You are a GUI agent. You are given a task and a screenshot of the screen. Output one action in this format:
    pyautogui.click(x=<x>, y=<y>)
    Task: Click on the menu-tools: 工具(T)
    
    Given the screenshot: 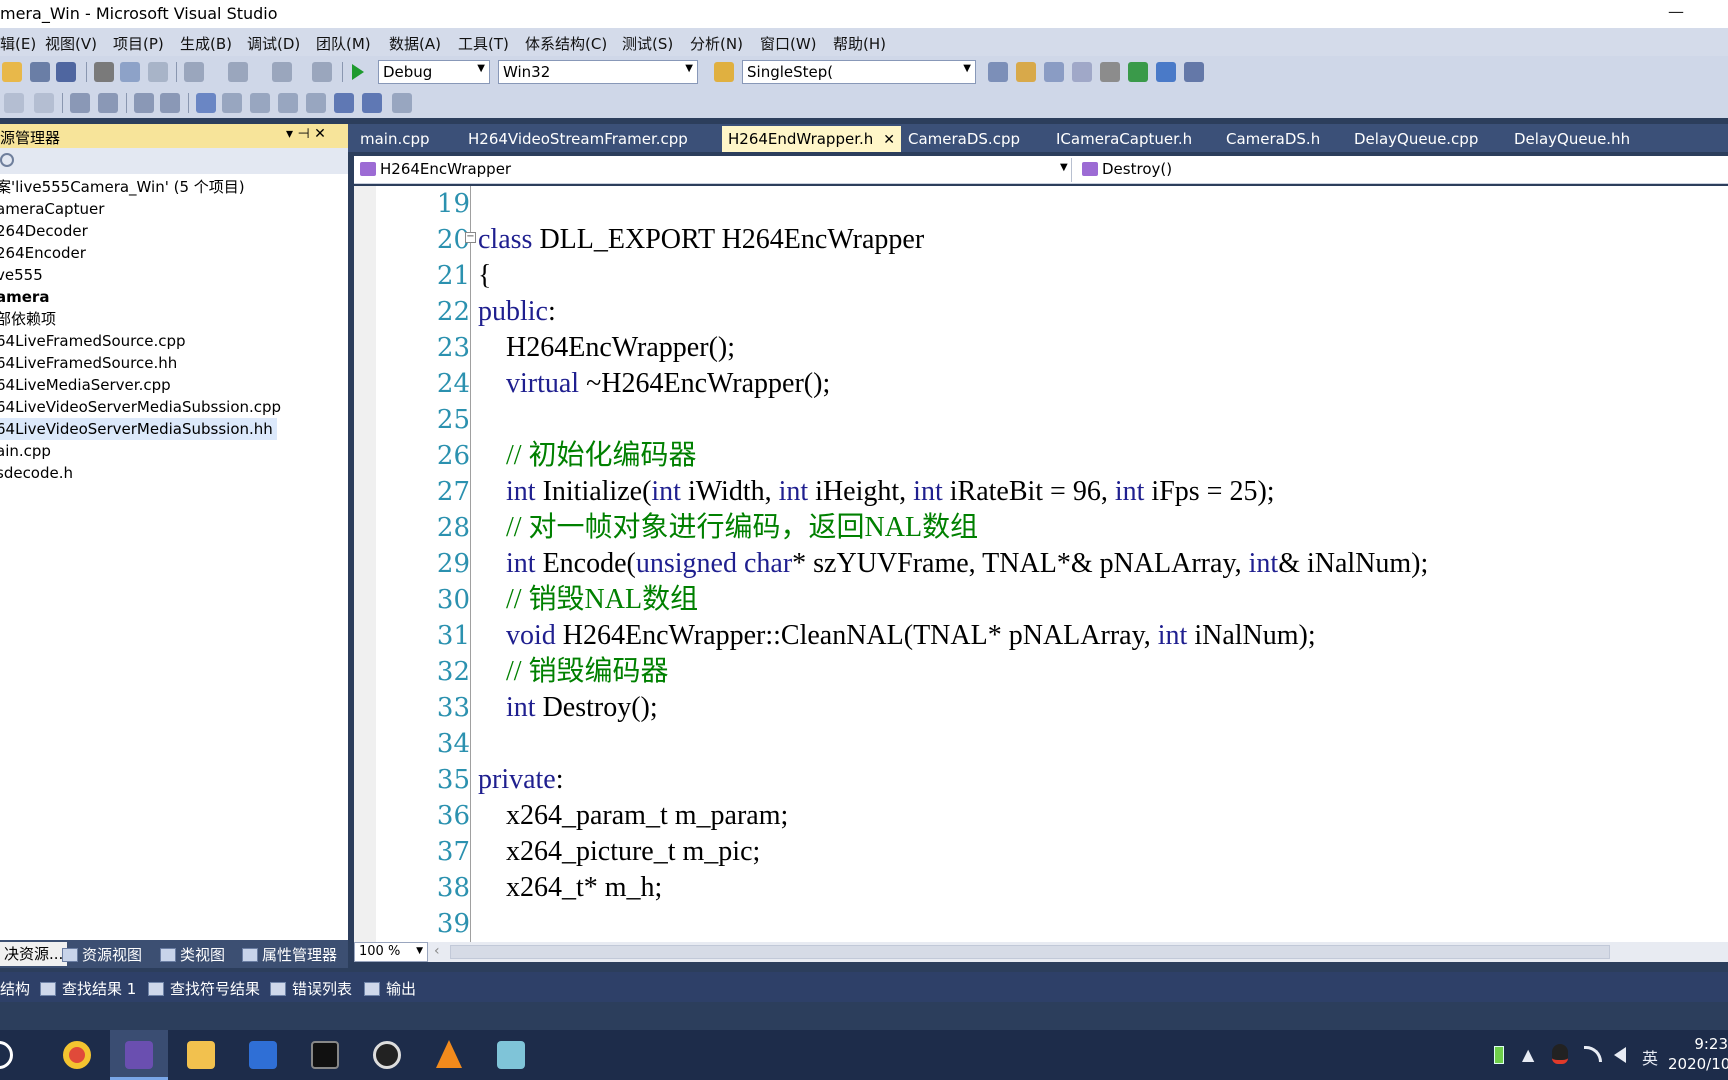 What is the action you would take?
    pyautogui.click(x=483, y=43)
    